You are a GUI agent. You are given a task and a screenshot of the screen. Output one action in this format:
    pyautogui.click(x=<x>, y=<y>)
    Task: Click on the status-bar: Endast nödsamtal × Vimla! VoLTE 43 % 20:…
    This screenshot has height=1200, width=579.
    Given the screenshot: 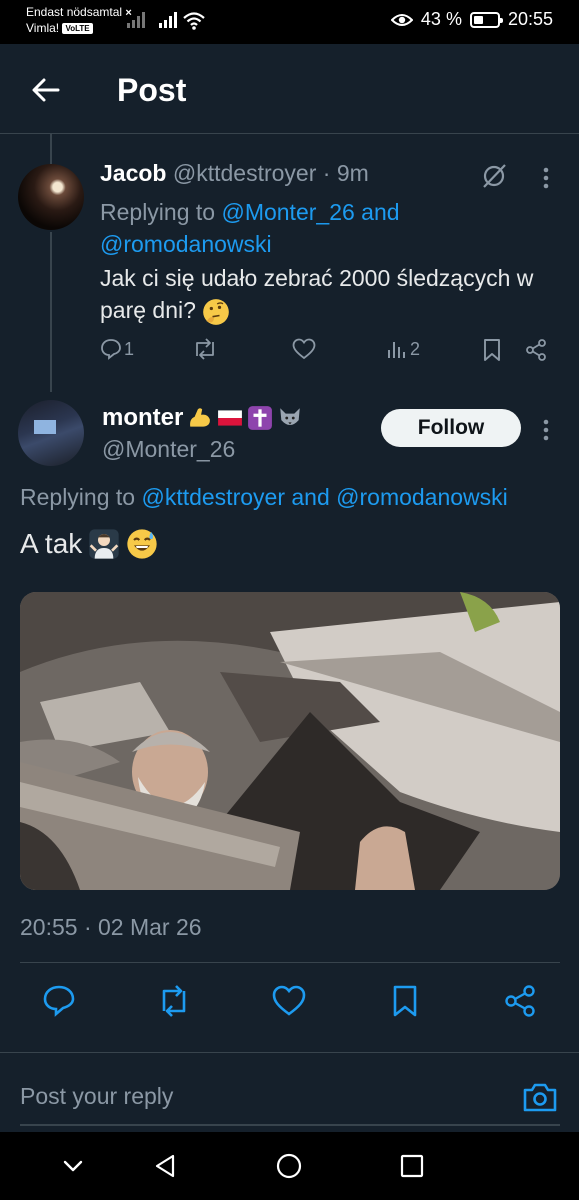 What is the action you would take?
    pyautogui.click(x=289, y=22)
    